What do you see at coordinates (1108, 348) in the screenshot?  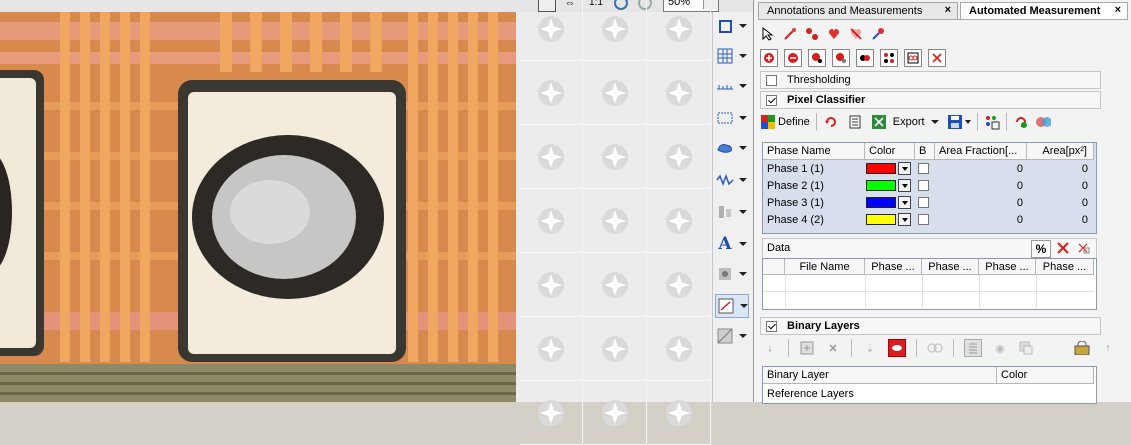 I see `move-up-icon: ↑` at bounding box center [1108, 348].